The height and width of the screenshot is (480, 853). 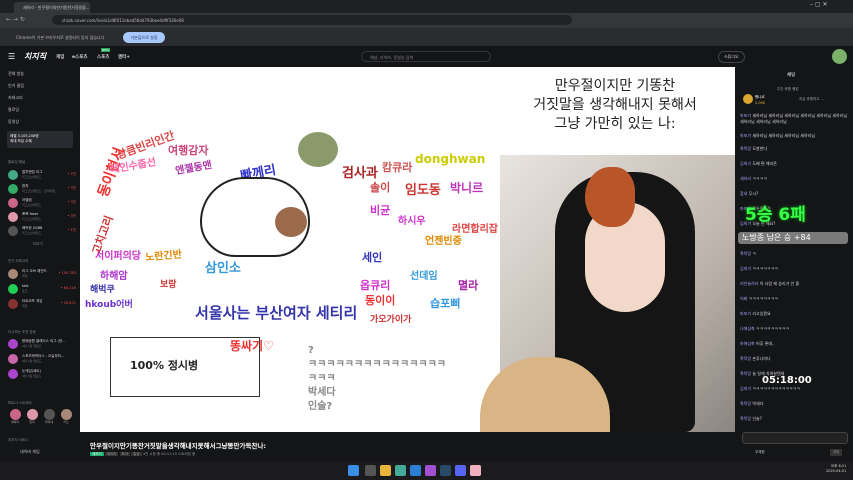 I want to click on tag: 토크, so click(x=125, y=454).